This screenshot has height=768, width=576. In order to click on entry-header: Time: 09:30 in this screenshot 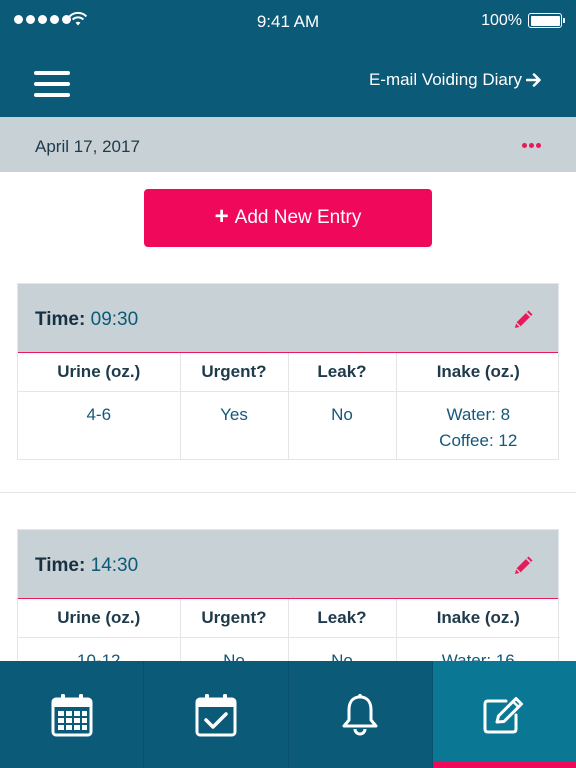, I will do `click(288, 318)`.